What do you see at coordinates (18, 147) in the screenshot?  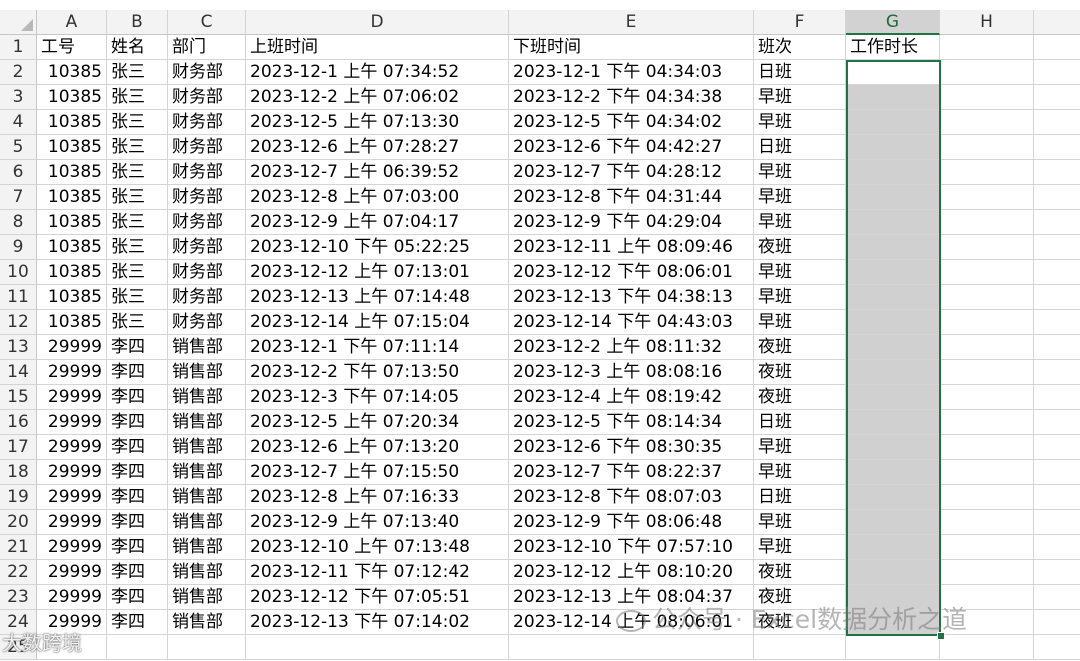 I see `row-header: 5` at bounding box center [18, 147].